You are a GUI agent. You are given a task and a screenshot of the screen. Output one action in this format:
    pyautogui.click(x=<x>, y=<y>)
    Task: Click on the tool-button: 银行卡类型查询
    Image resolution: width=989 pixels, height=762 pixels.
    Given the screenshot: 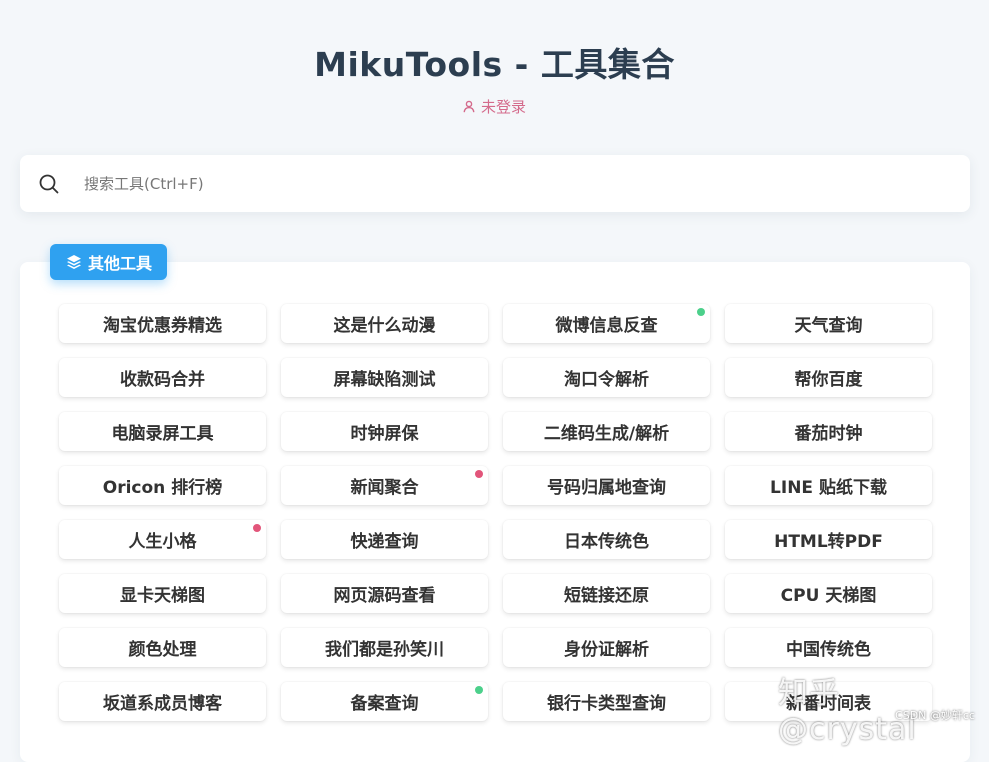 What is the action you would take?
    pyautogui.click(x=606, y=701)
    